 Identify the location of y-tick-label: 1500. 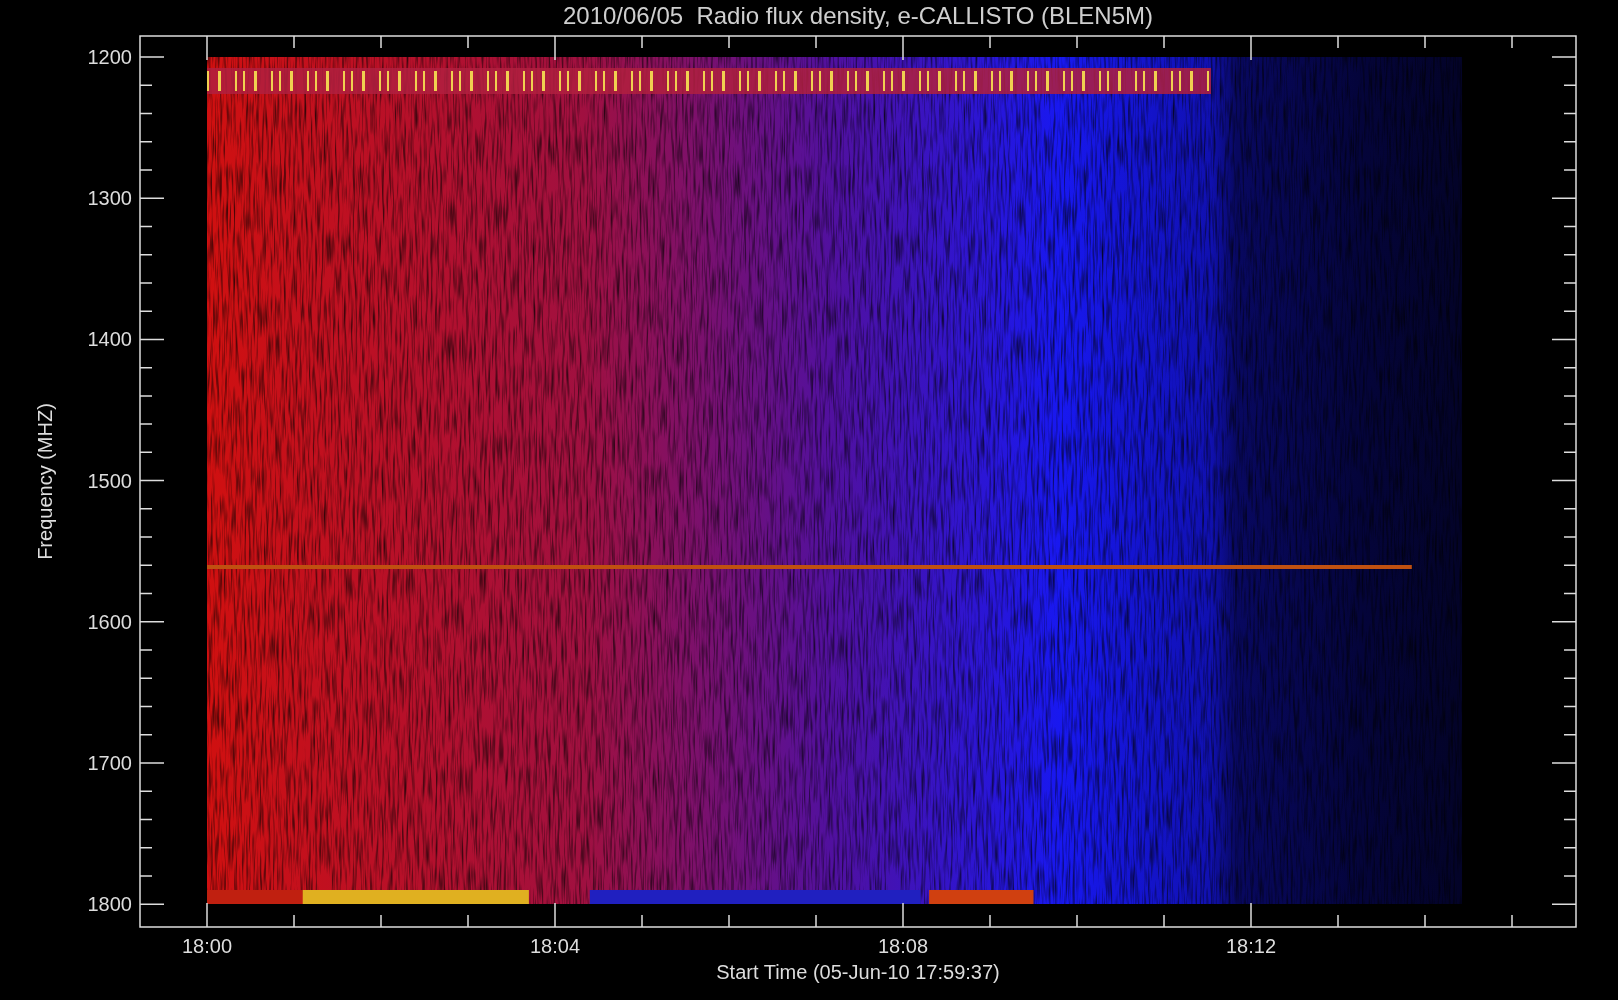
(109, 480).